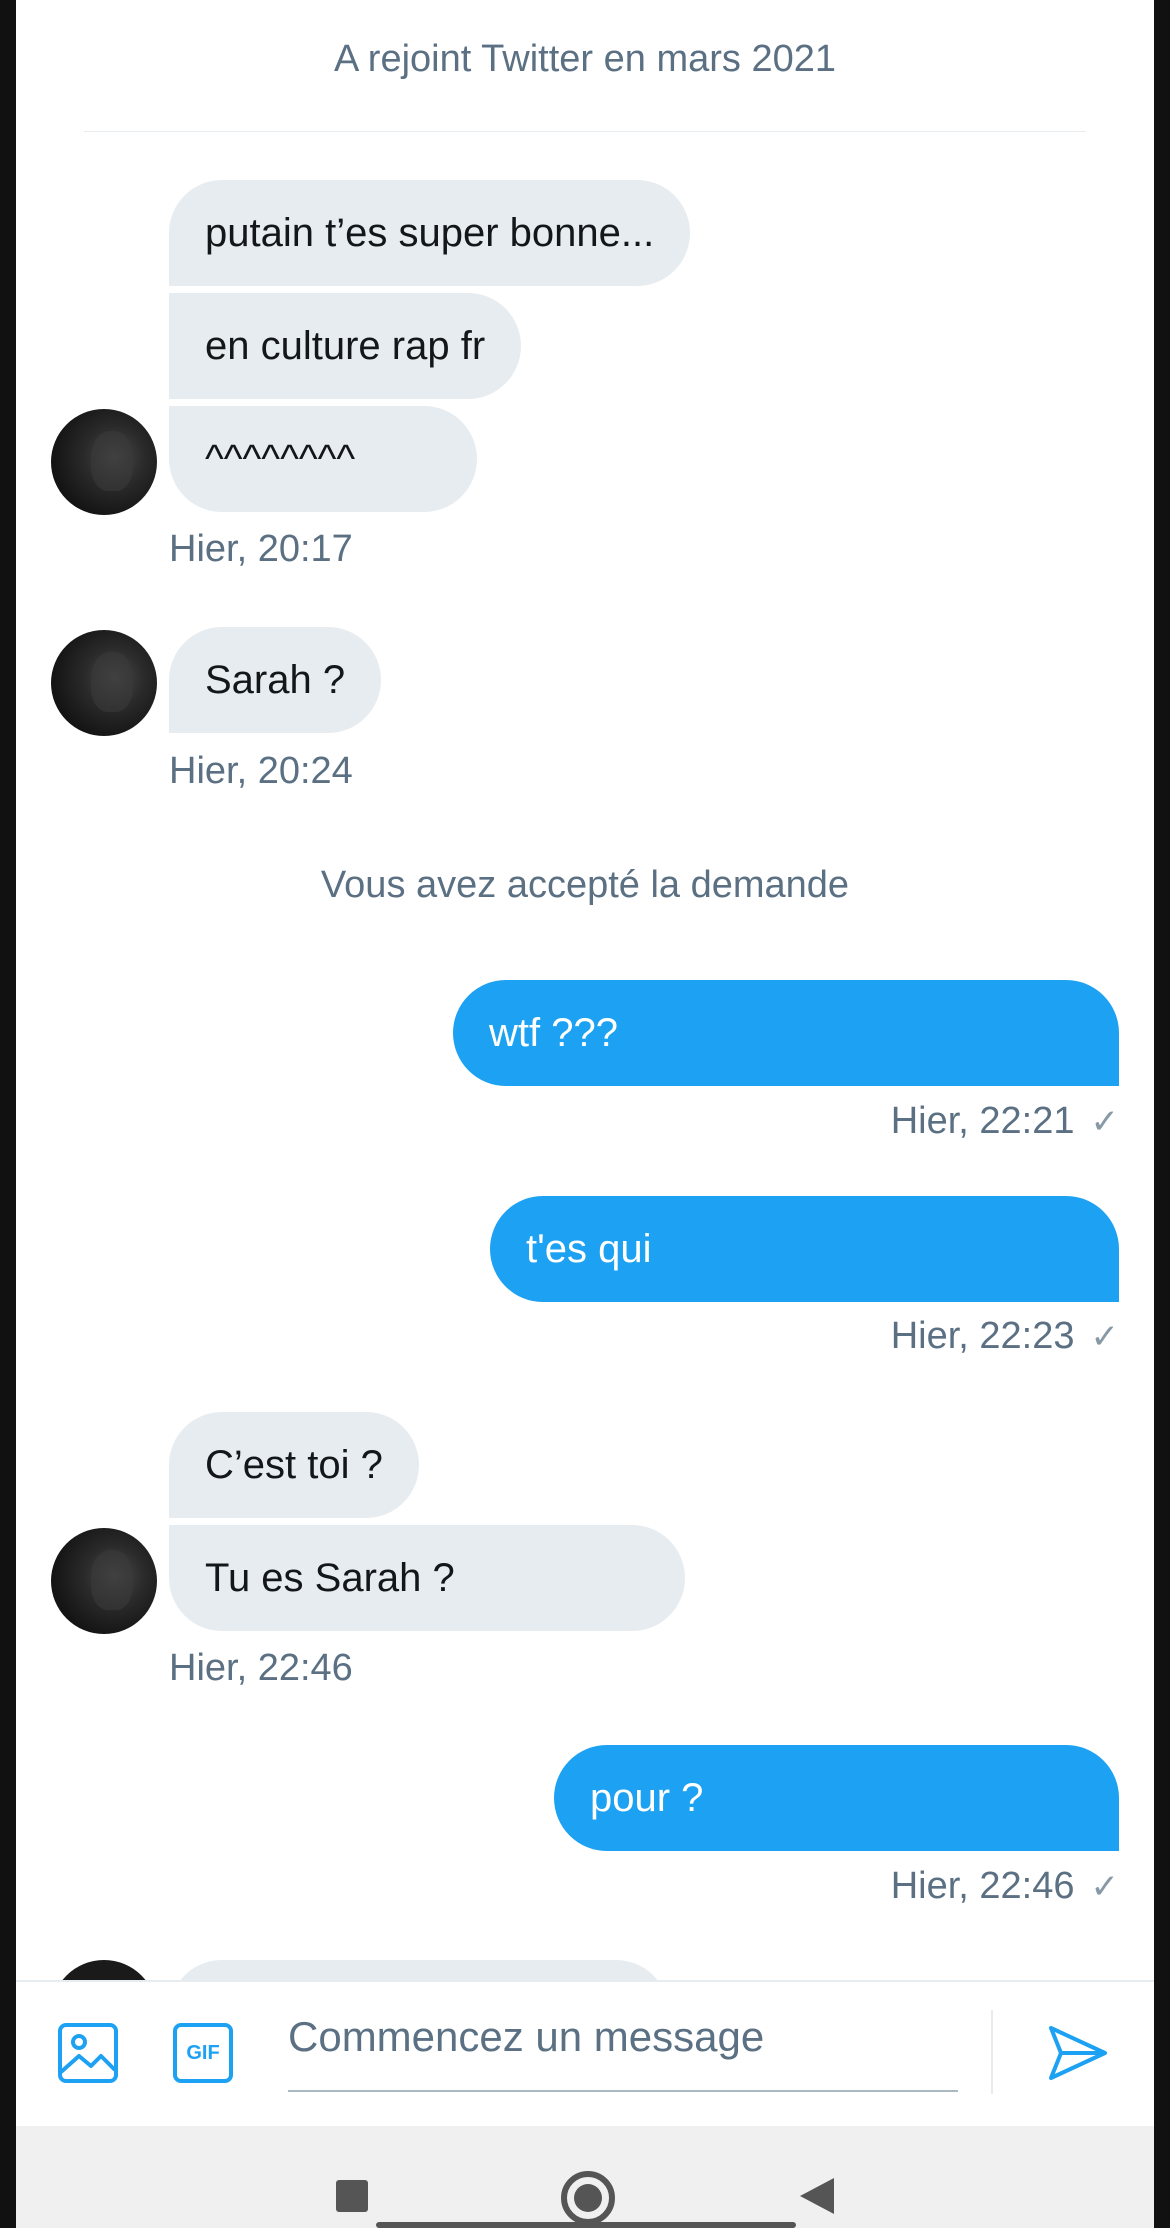 The width and height of the screenshot is (1170, 2228). Describe the element at coordinates (585, 885) in the screenshot. I see `request-accepted-notice: Vous avez accepté la demande` at that location.